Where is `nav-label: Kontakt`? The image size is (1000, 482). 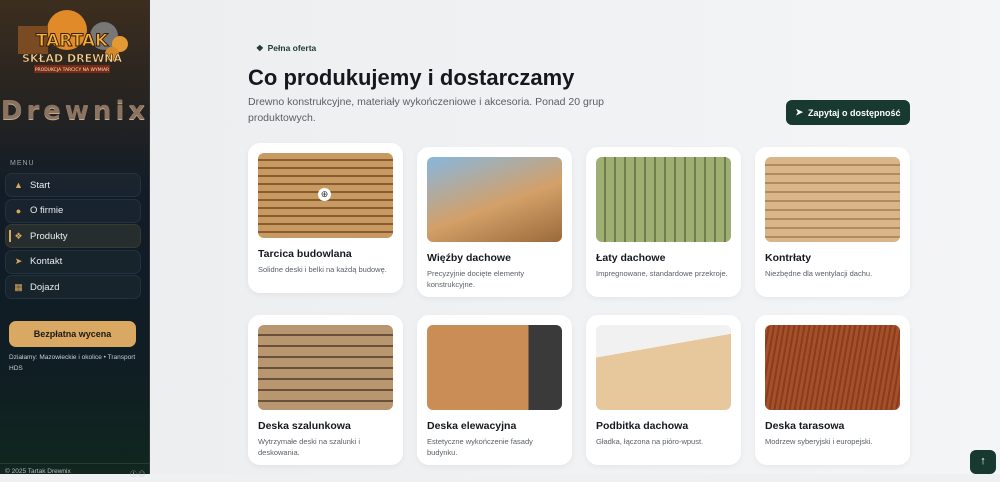 nav-label: Kontakt is located at coordinates (46, 261).